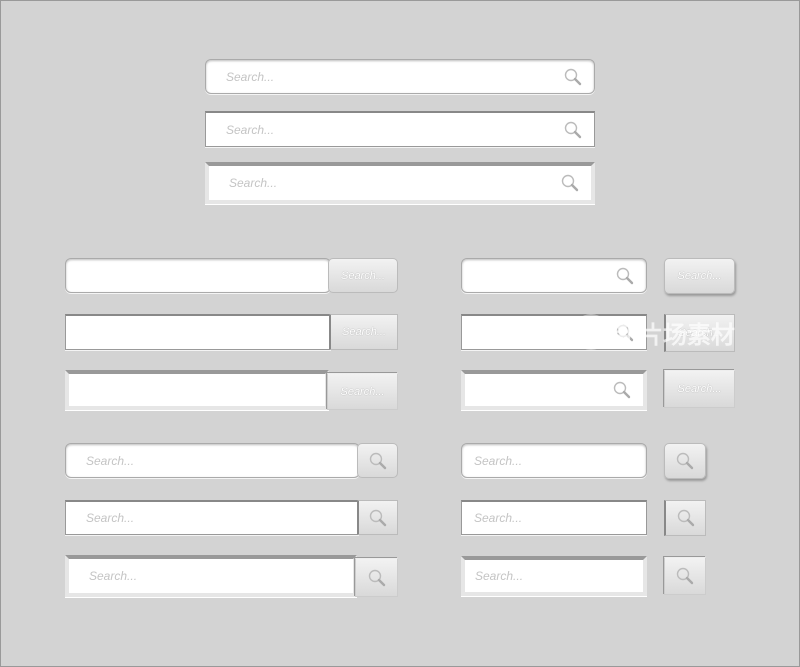  What do you see at coordinates (198, 275) in the screenshot?
I see `search-input-rounded` at bounding box center [198, 275].